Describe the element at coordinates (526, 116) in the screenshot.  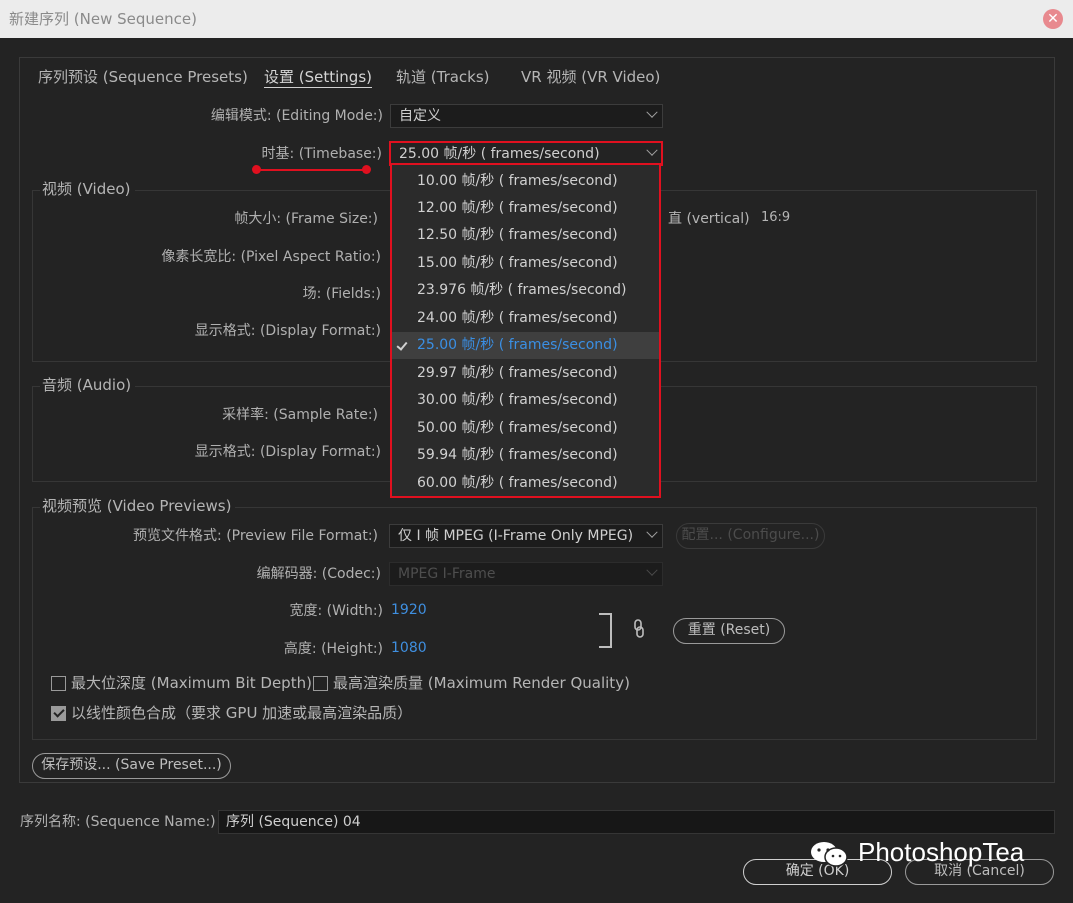
I see `editing-mode-select: 自定义` at that location.